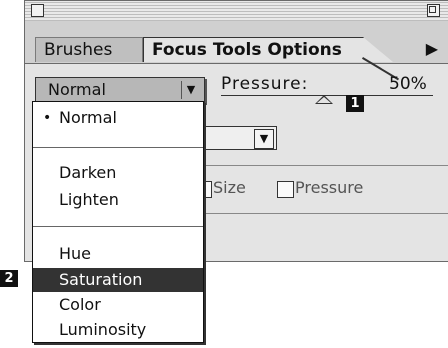 The image size is (448, 348). Describe the element at coordinates (324, 99) in the screenshot. I see `pressure-slider-thumb` at that location.